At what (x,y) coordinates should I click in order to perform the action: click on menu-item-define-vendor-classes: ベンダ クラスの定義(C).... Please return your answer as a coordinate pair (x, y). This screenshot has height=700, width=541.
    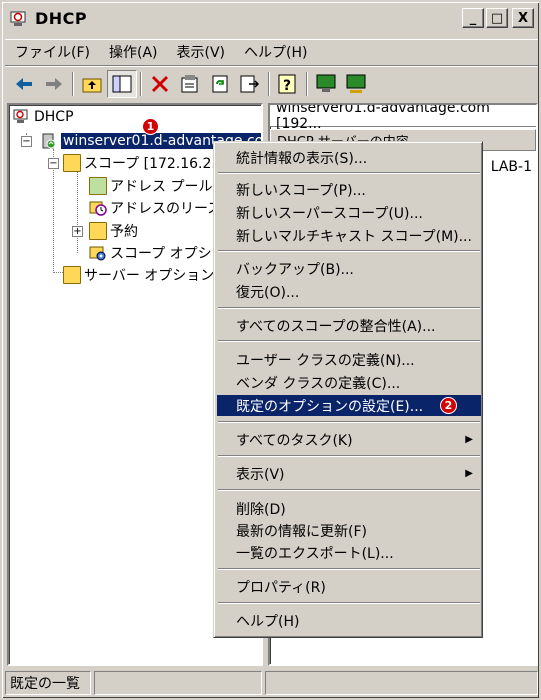
    Looking at the image, I should click on (349, 382).